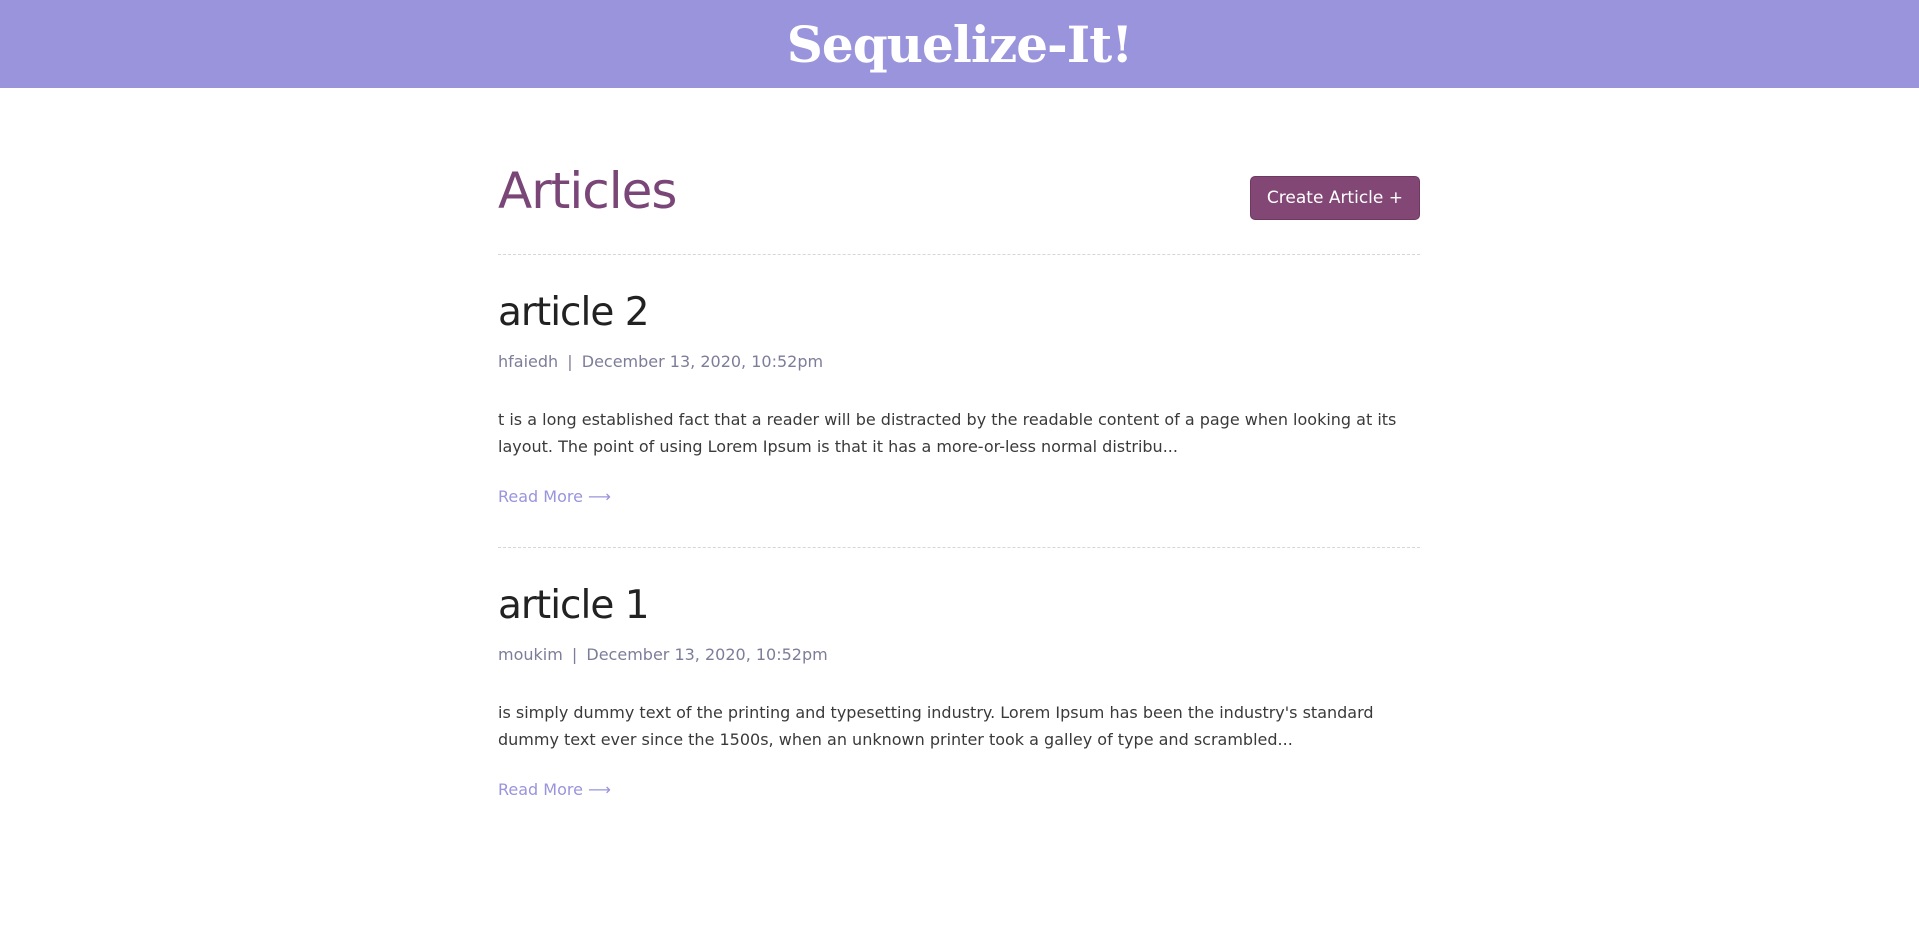 This screenshot has width=1919, height=936. Describe the element at coordinates (530, 654) in the screenshot. I see `article-author: moukim` at that location.